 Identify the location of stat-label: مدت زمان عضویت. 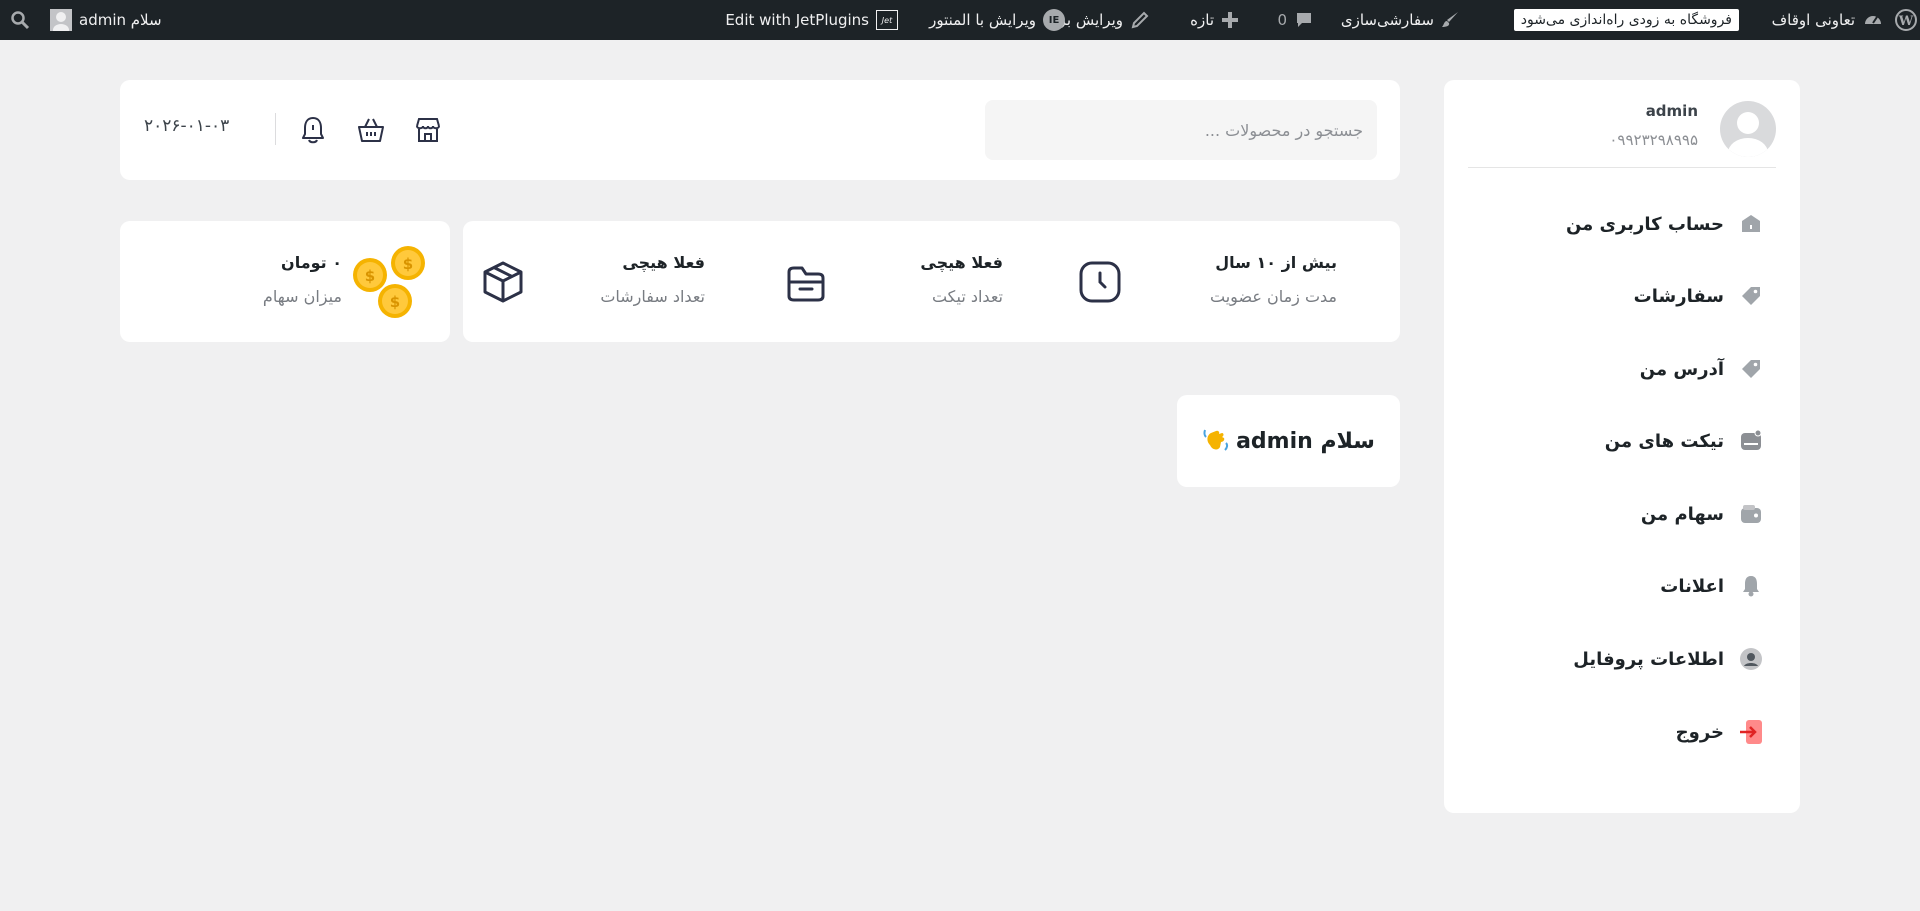
(1273, 296).